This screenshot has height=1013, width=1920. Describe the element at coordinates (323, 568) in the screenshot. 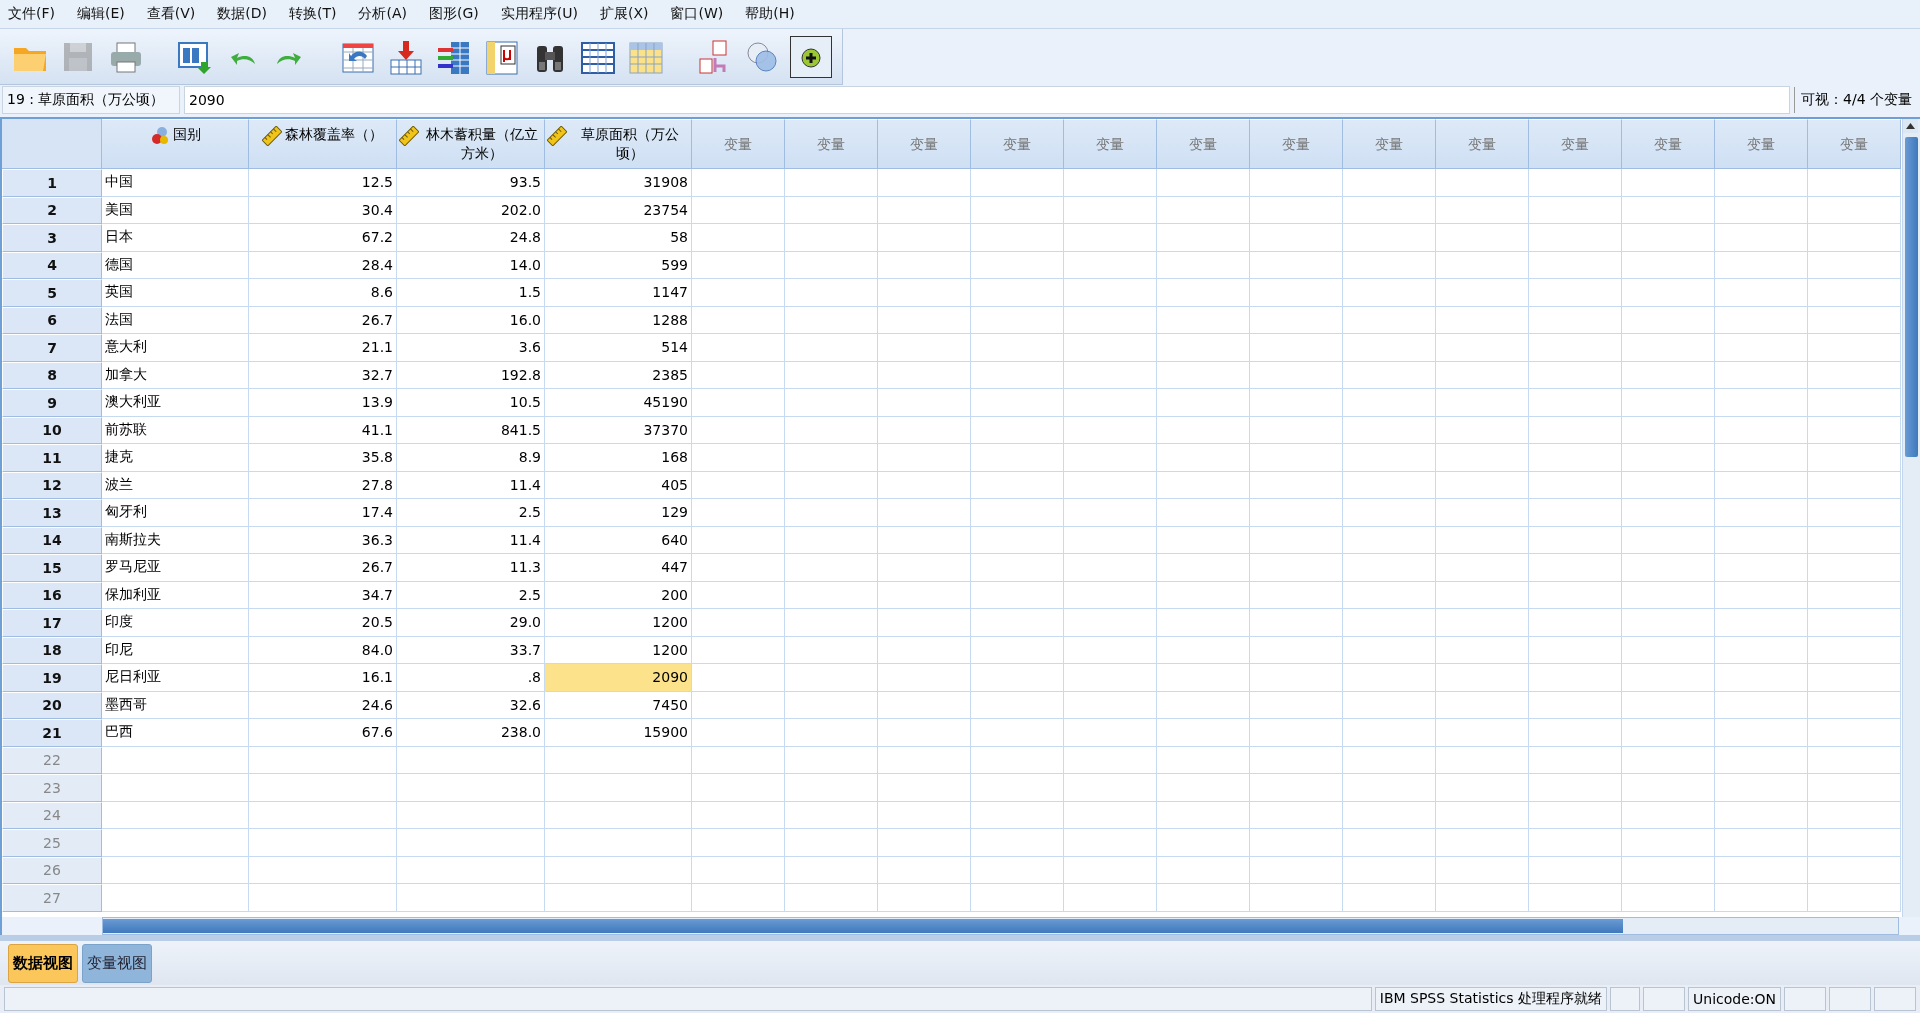

I see `table-cell: 26.7` at that location.